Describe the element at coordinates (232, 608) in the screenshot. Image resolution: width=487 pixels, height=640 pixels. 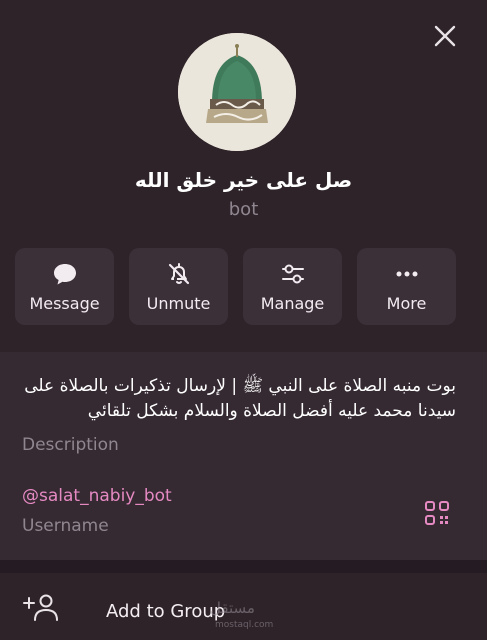
I see `watermark-text: مستقل` at that location.